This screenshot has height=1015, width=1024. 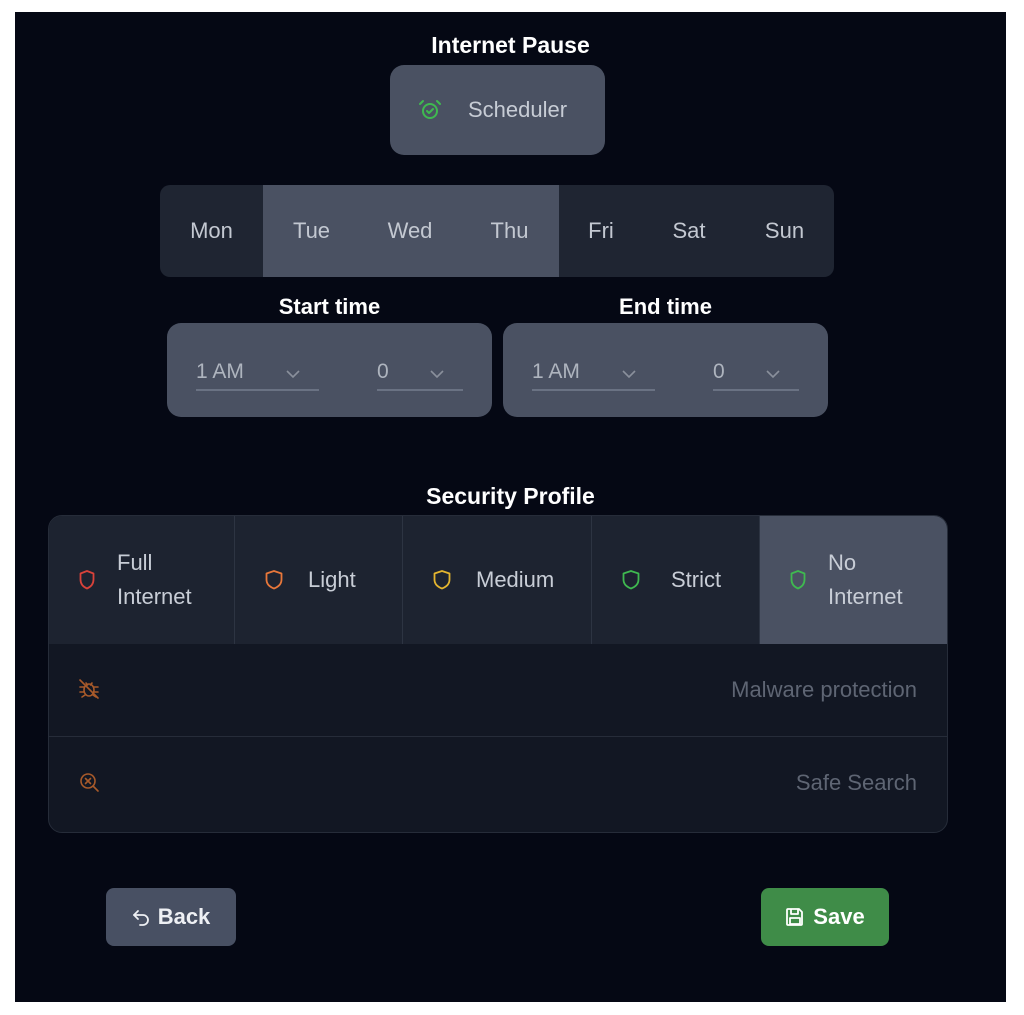 I want to click on start-hour-select: 1 AM, so click(x=257, y=373).